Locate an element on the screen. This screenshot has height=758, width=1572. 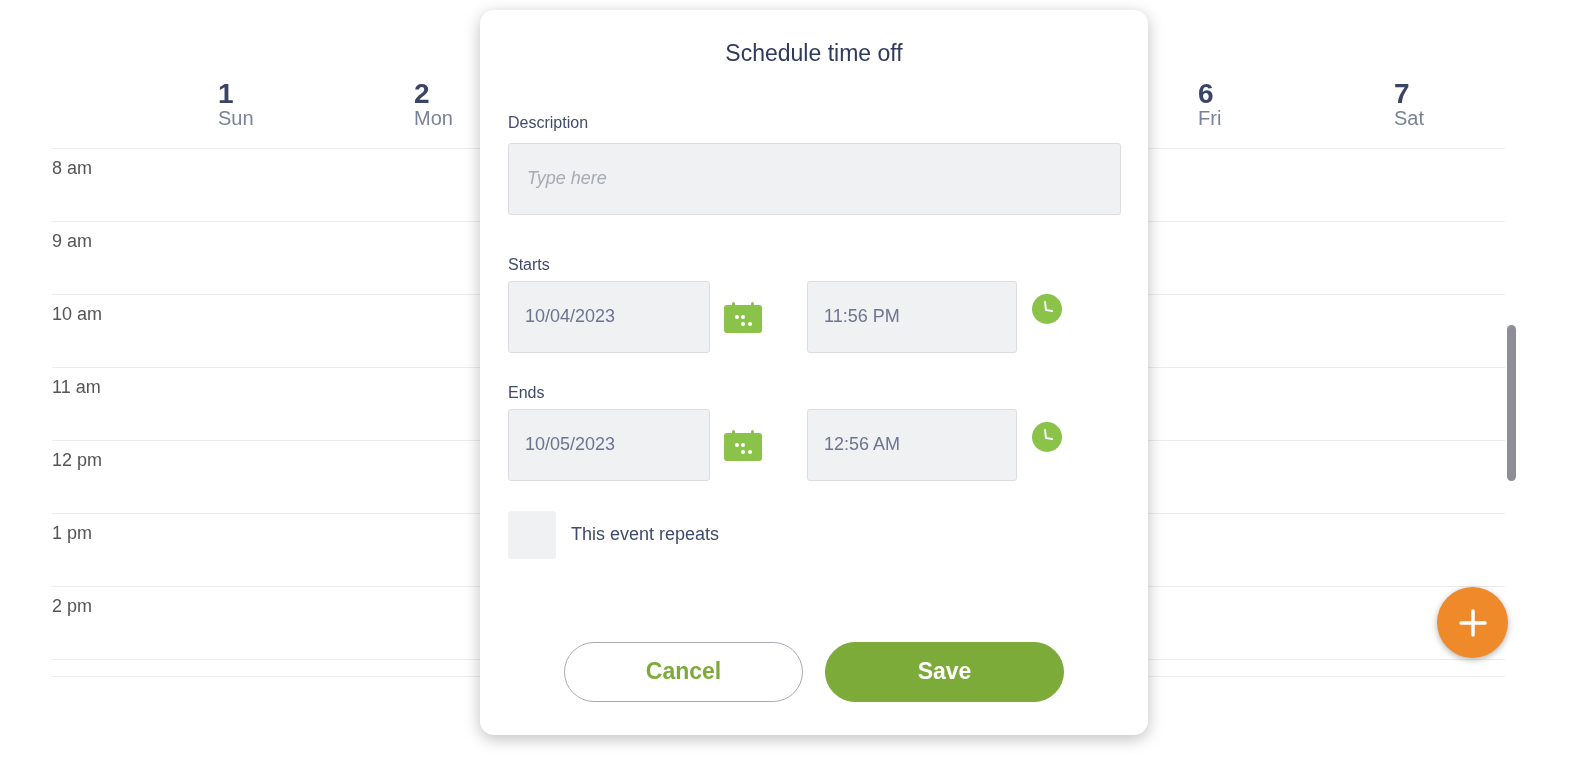
checkbox-label: This event repeats is located at coordinates (645, 534).